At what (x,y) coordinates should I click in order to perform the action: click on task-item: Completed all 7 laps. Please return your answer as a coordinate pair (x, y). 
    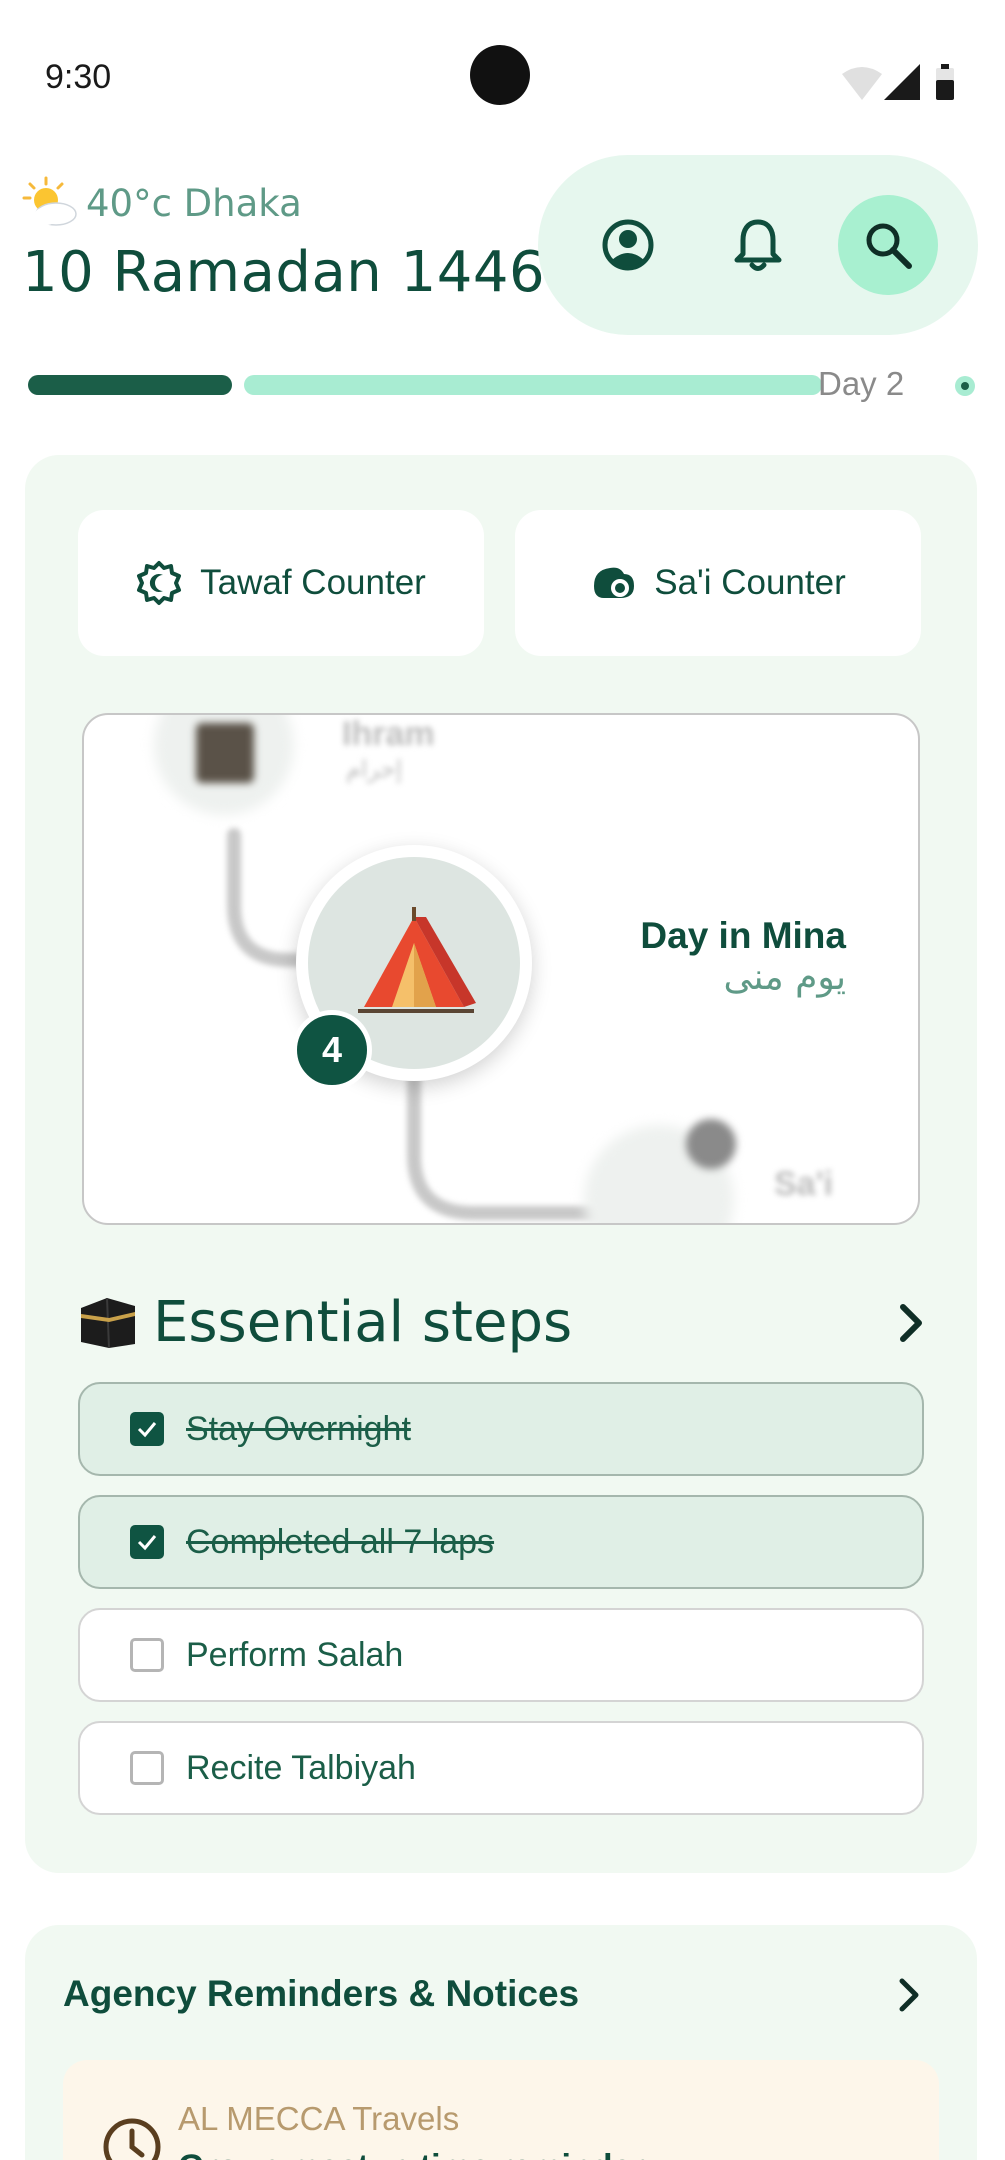
    Looking at the image, I should click on (501, 1542).